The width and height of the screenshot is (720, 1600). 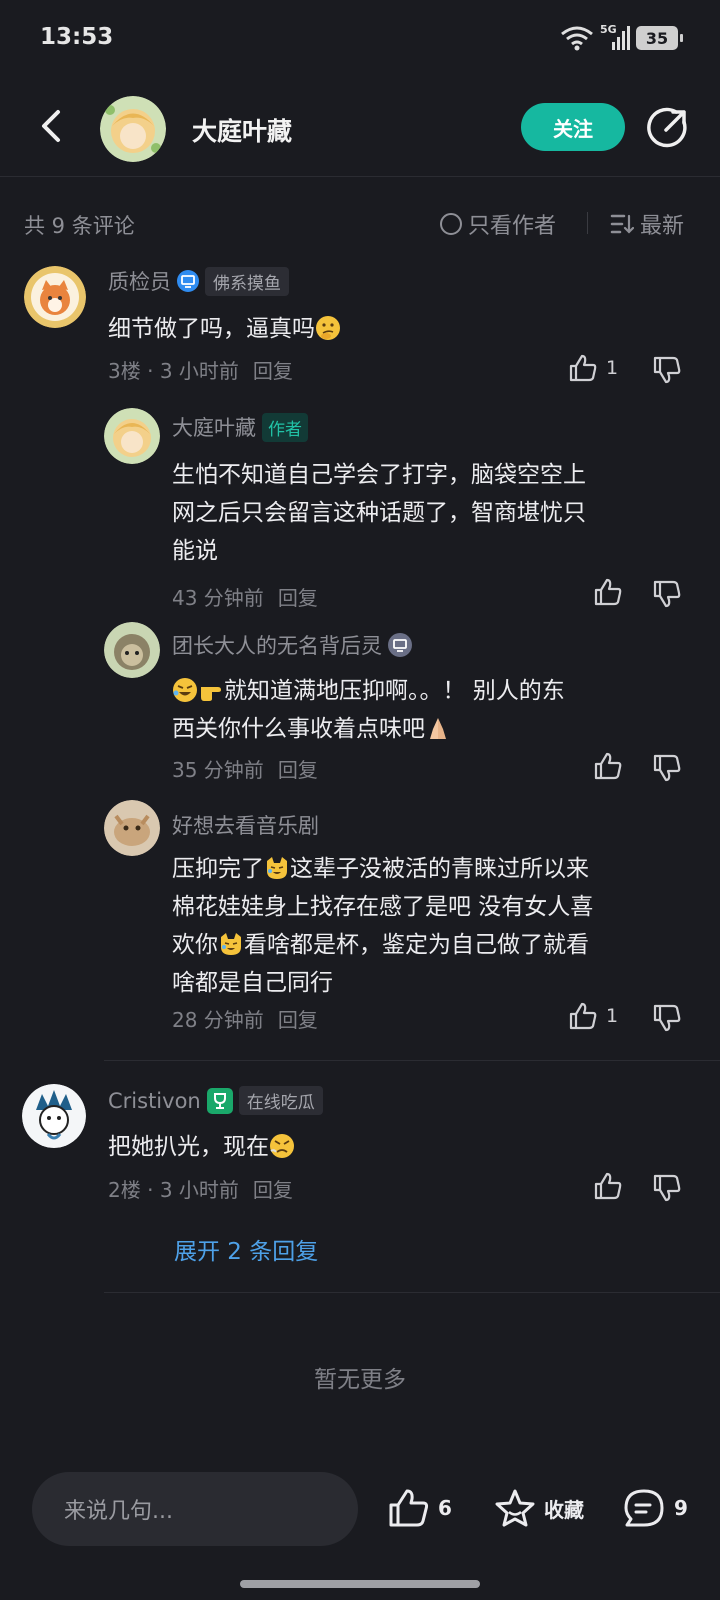 What do you see at coordinates (124, 1190) in the screenshot?
I see `floor-label: 2楼` at bounding box center [124, 1190].